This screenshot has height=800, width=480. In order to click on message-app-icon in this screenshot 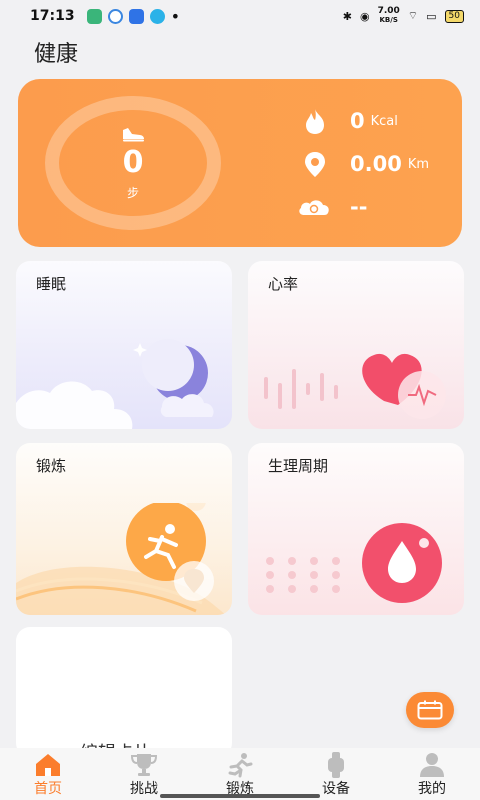, I will do `click(136, 16)`.